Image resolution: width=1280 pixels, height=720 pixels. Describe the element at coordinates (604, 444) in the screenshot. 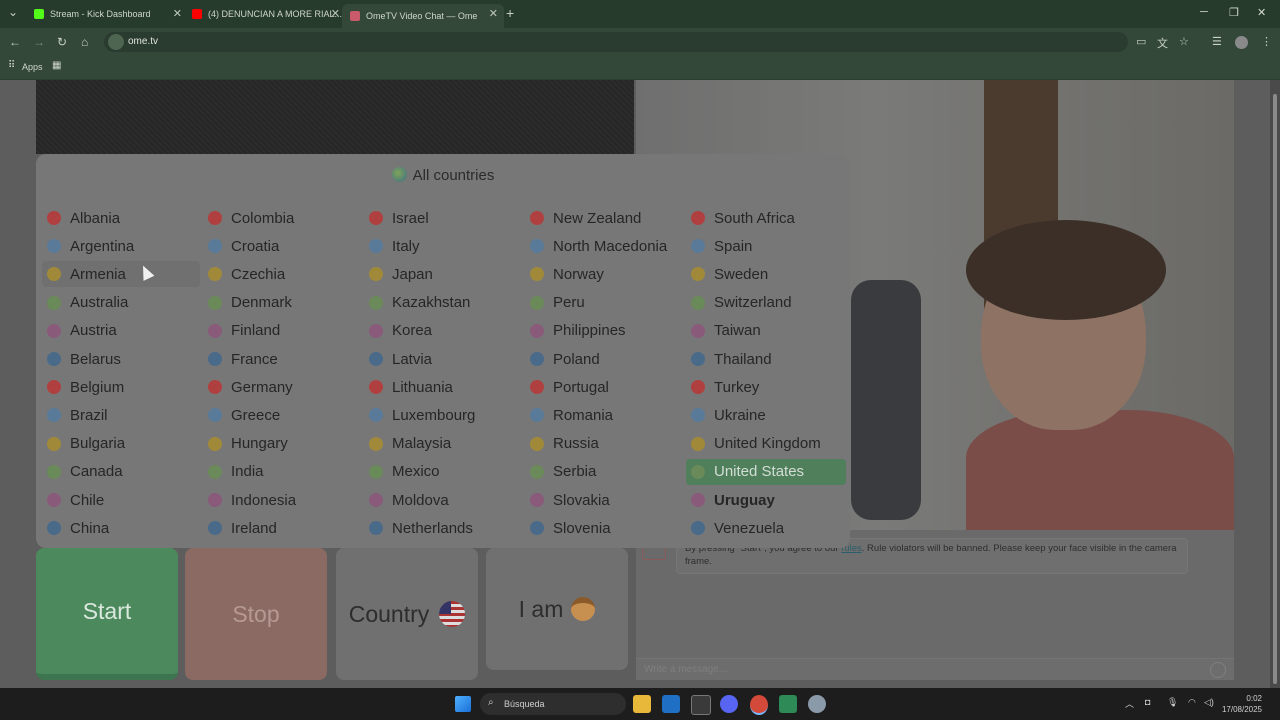

I see `country-option: Russia` at that location.